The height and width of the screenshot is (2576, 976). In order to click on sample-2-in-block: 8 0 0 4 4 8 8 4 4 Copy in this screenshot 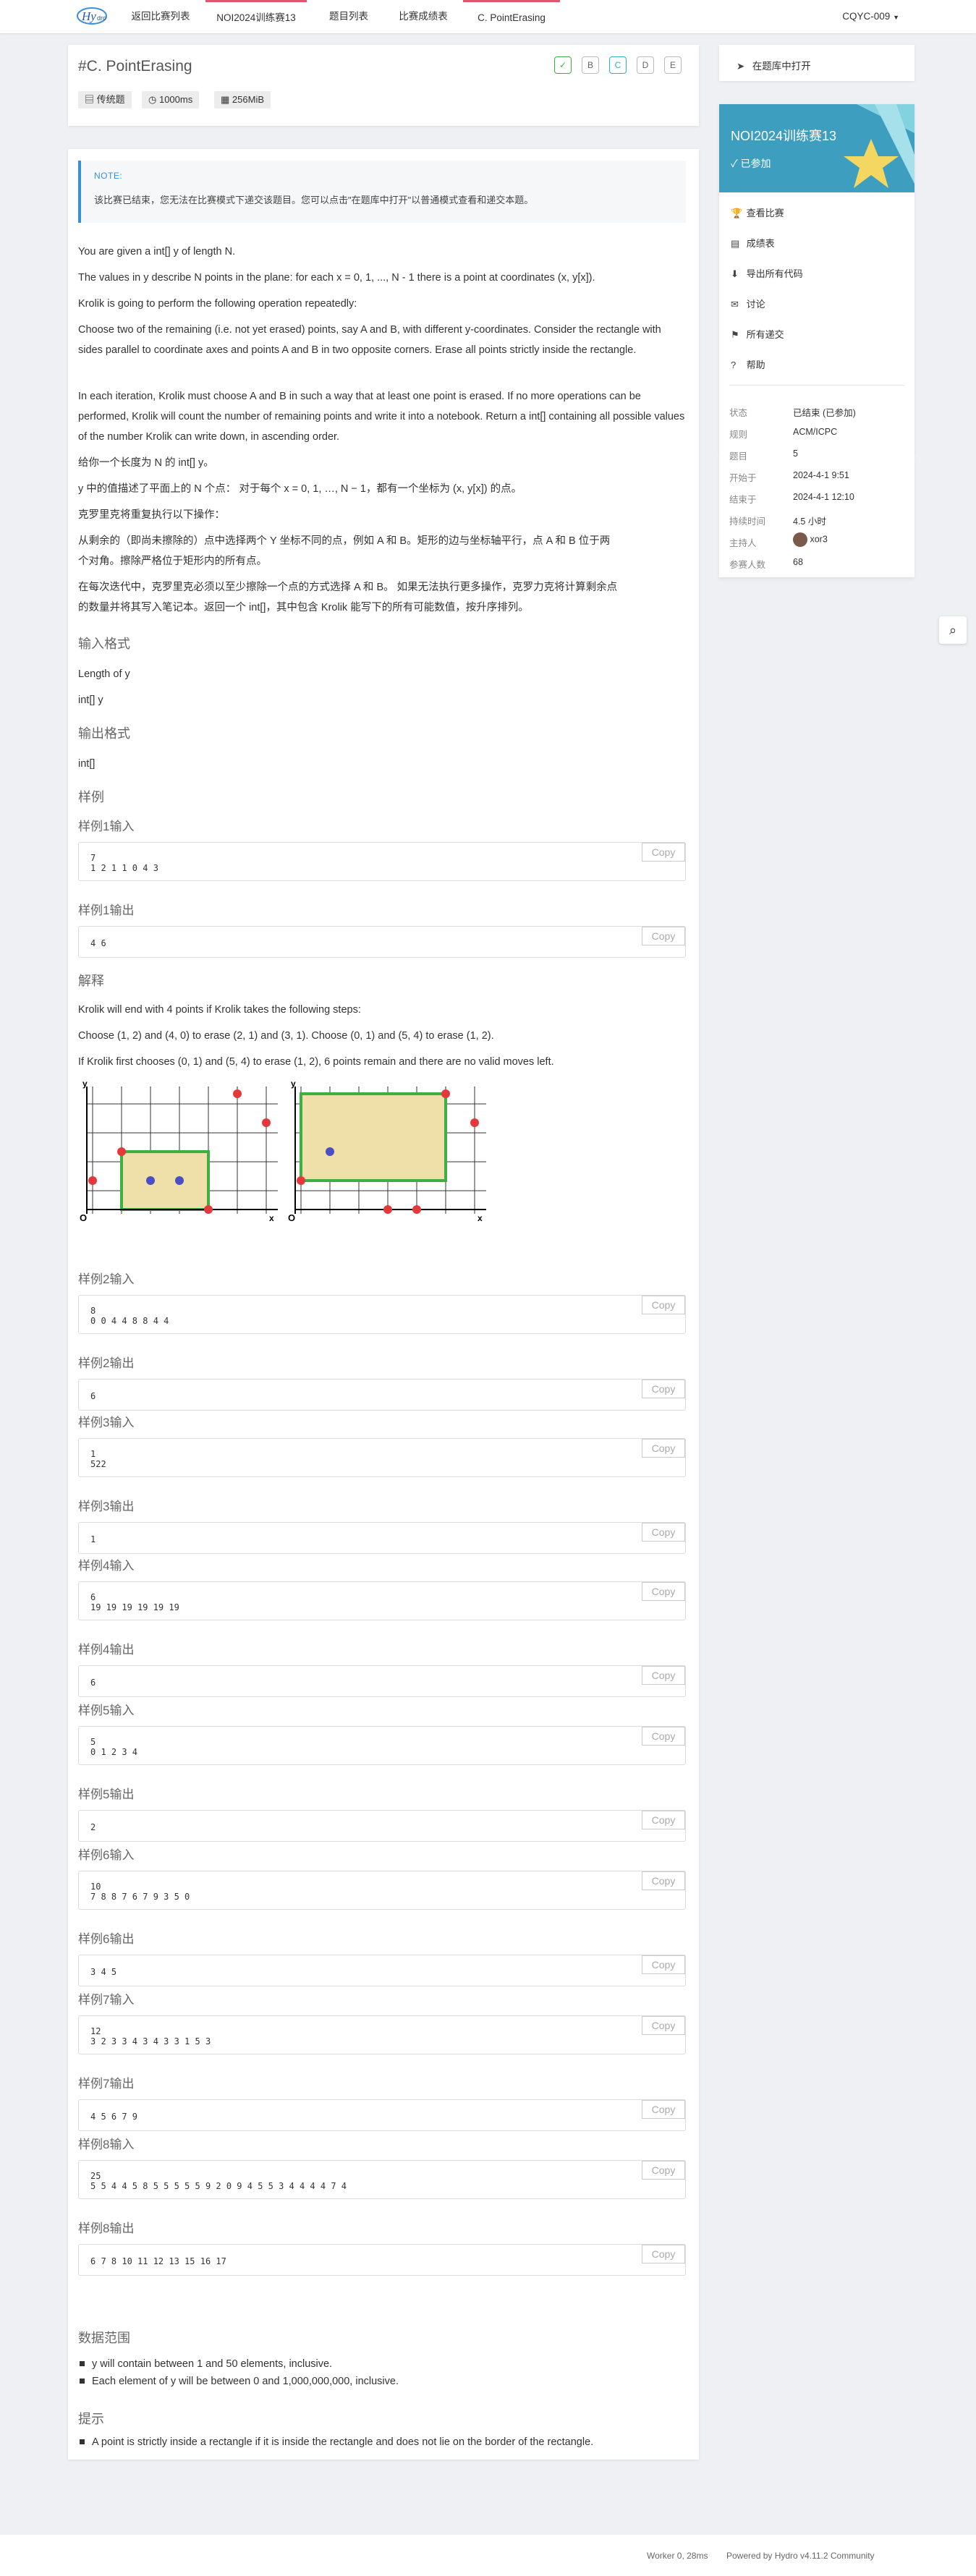, I will do `click(382, 1314)`.